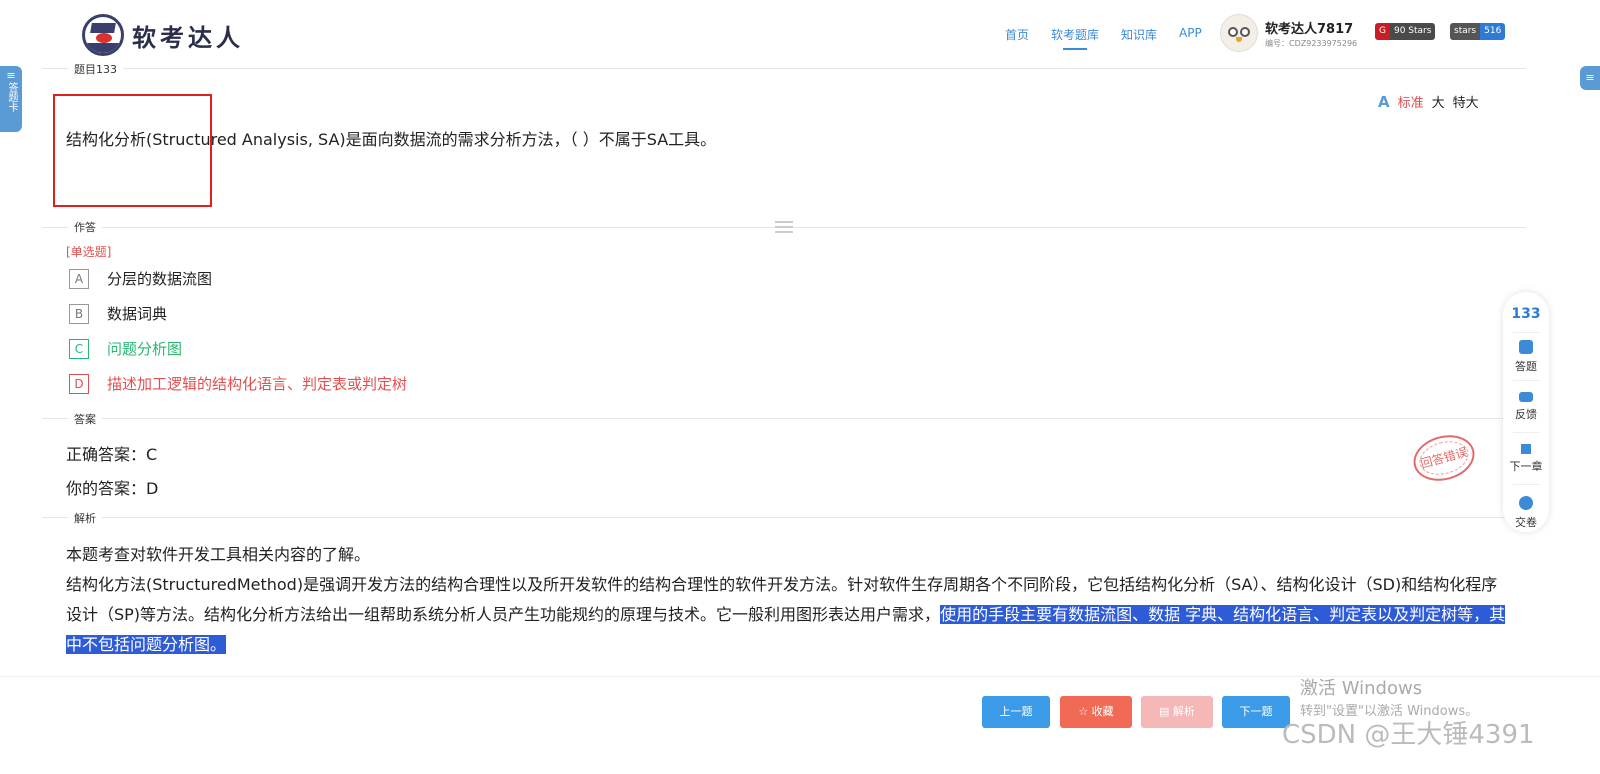 The width and height of the screenshot is (1600, 774). What do you see at coordinates (1526, 459) in the screenshot?
I see `next-chapter-button: 下一章` at bounding box center [1526, 459].